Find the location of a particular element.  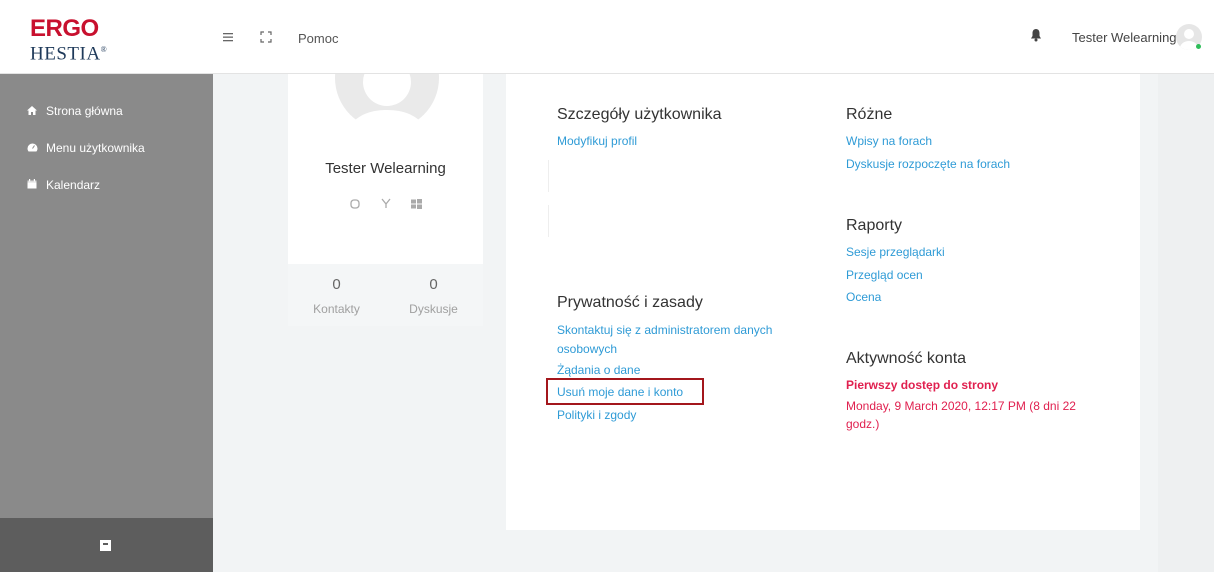

profile-card: Tester Welearning 0 Kontakty 0 Dyskusje is located at coordinates (385, 200).